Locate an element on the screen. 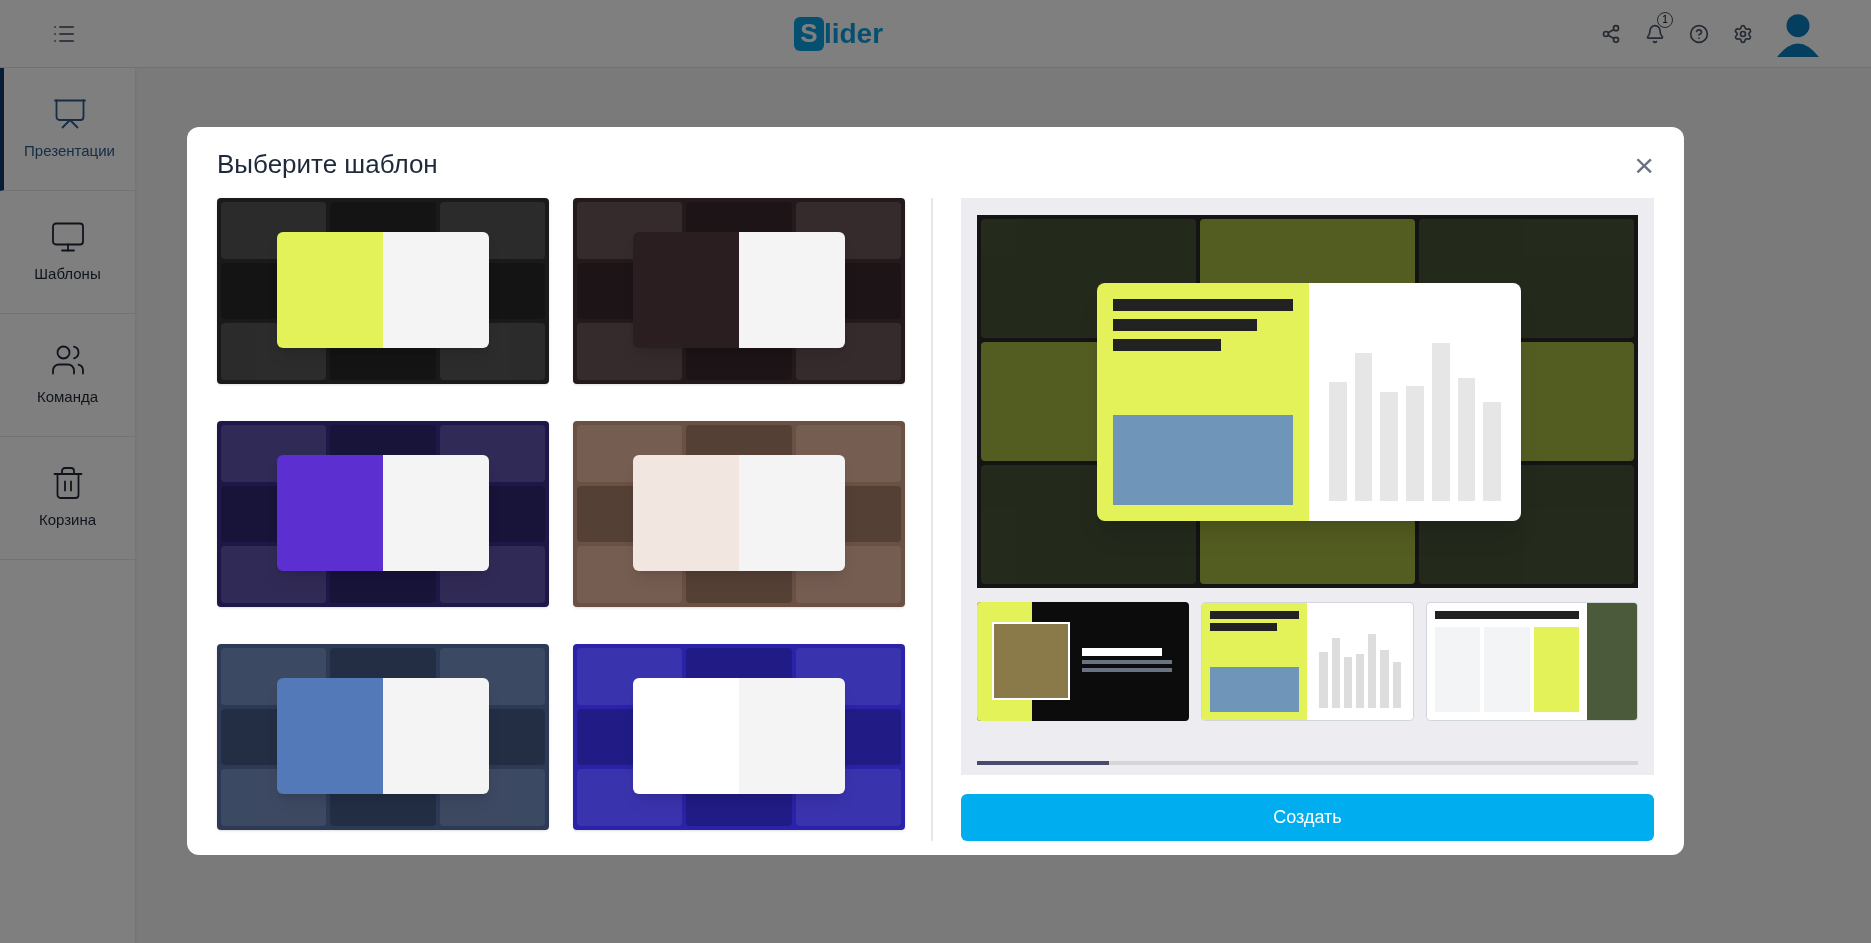 The width and height of the screenshot is (1871, 943). carousel-scroll-thumb is located at coordinates (1043, 763).